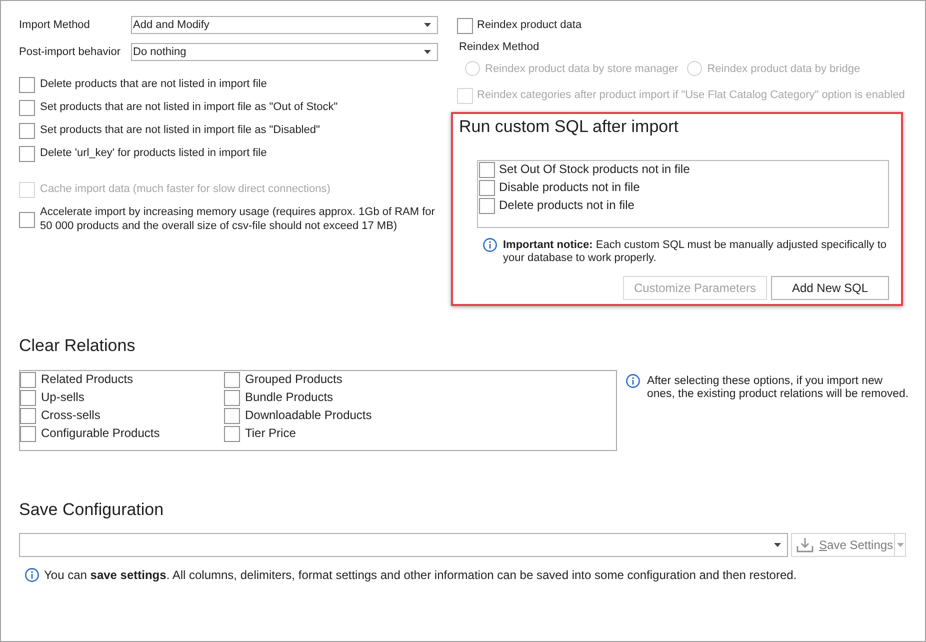 This screenshot has height=642, width=926. I want to click on notice-text: You can save settings. All columns, delimiters, format settings and other information can be saved into some configuration and then restored., so click(420, 575).